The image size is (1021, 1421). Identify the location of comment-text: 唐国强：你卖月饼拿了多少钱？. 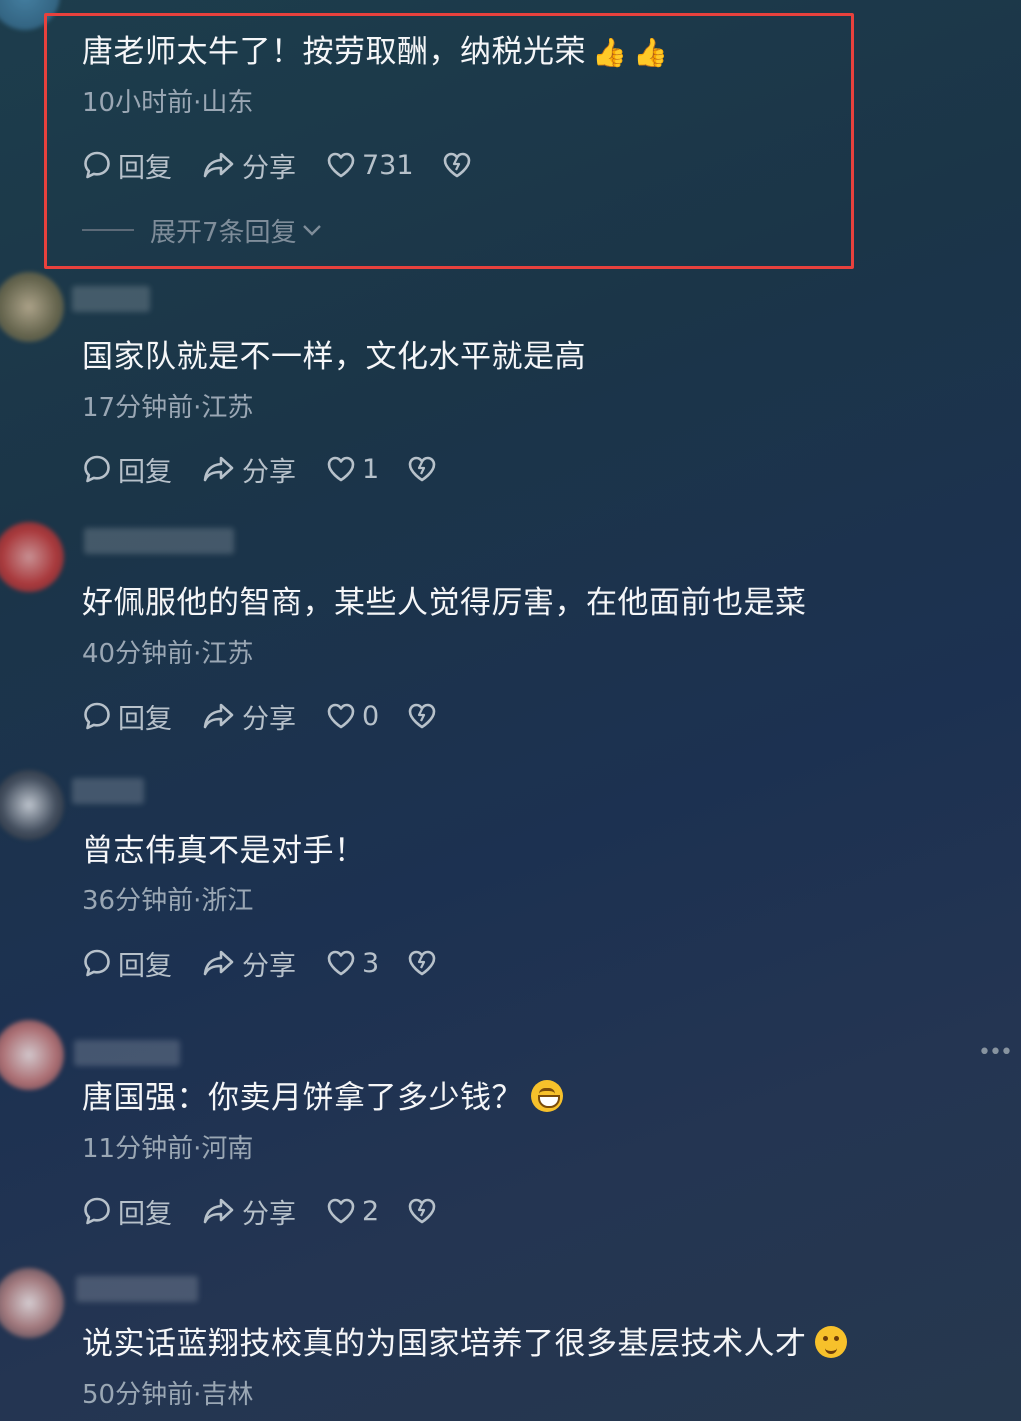
(322, 1098).